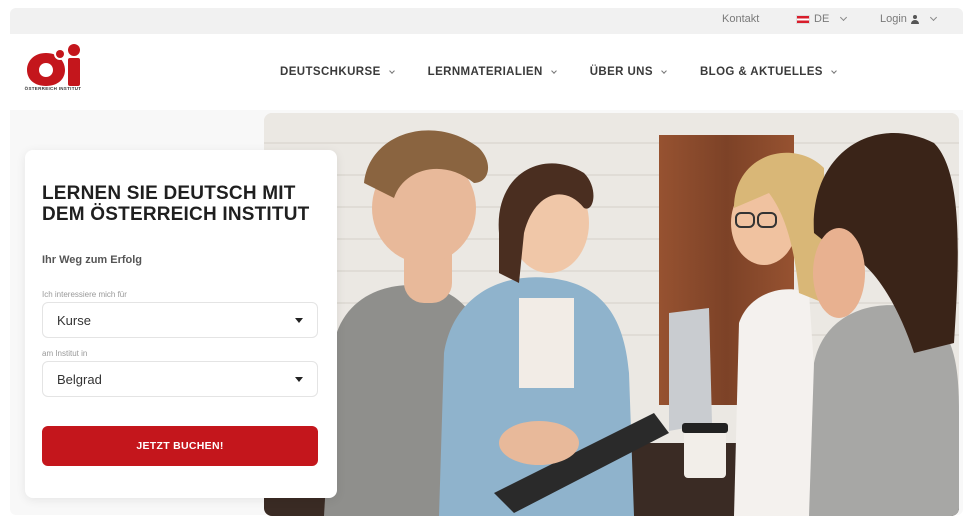 The image size is (973, 523). What do you see at coordinates (84, 294) in the screenshot?
I see `interest-field-label: Ich interessiere mich für` at bounding box center [84, 294].